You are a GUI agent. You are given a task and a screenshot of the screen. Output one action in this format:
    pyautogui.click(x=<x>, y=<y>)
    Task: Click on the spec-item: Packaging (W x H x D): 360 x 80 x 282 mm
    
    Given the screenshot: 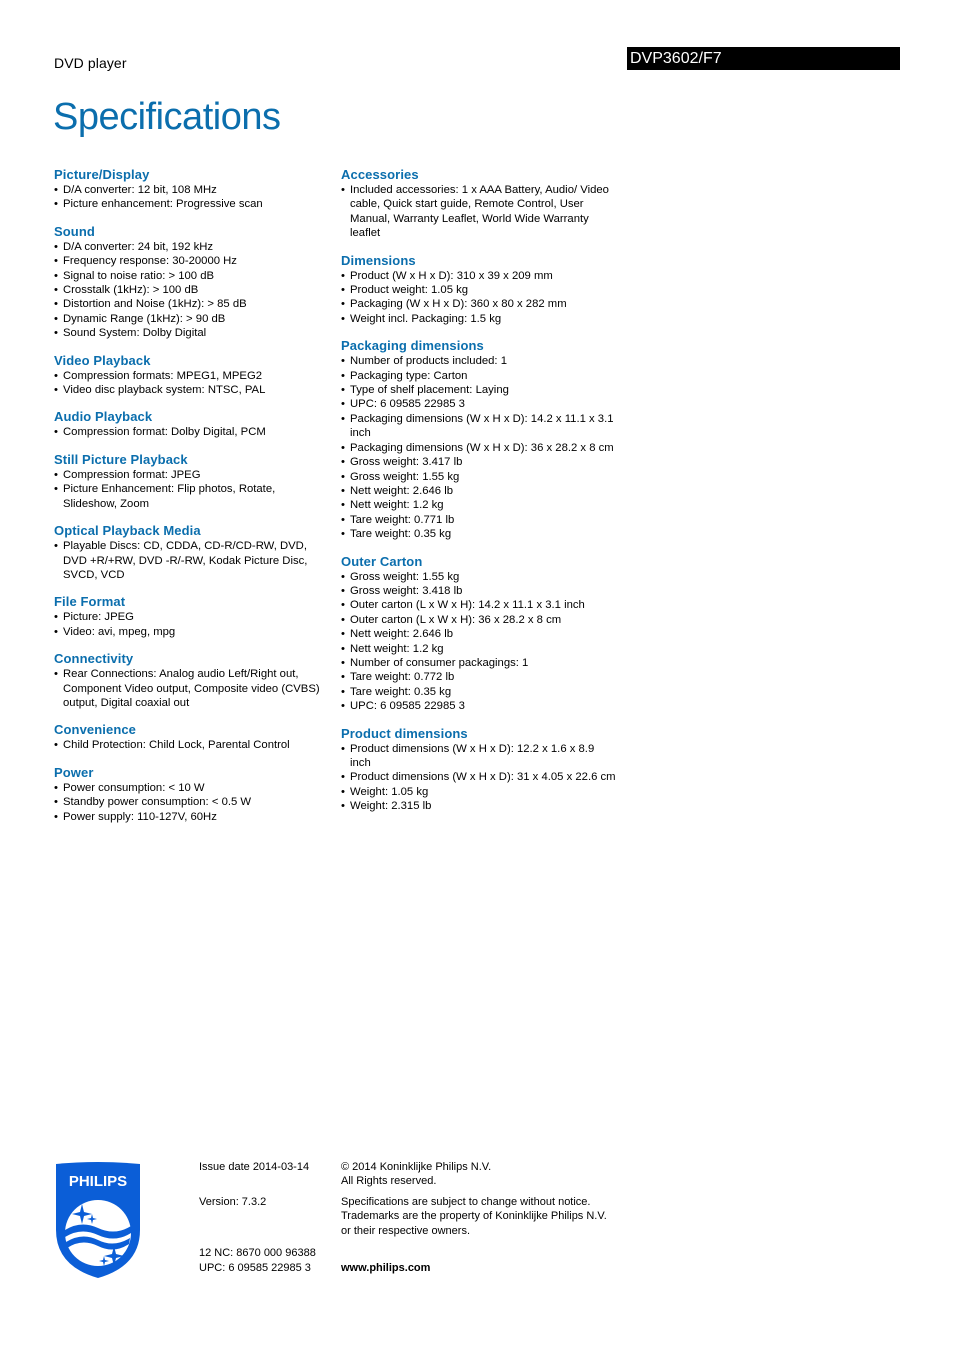 What is the action you would take?
    pyautogui.click(x=478, y=304)
    